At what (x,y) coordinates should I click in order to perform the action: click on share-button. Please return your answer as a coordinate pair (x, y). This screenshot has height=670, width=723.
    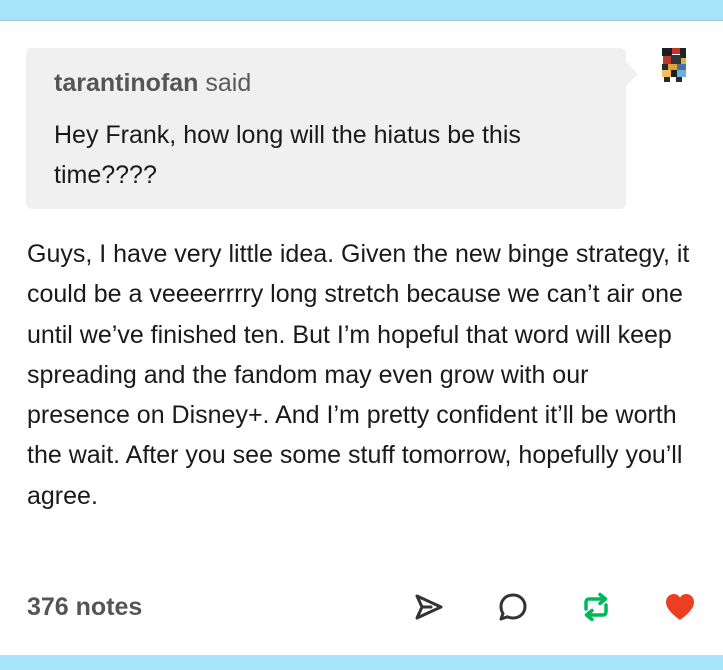
    Looking at the image, I should click on (429, 607).